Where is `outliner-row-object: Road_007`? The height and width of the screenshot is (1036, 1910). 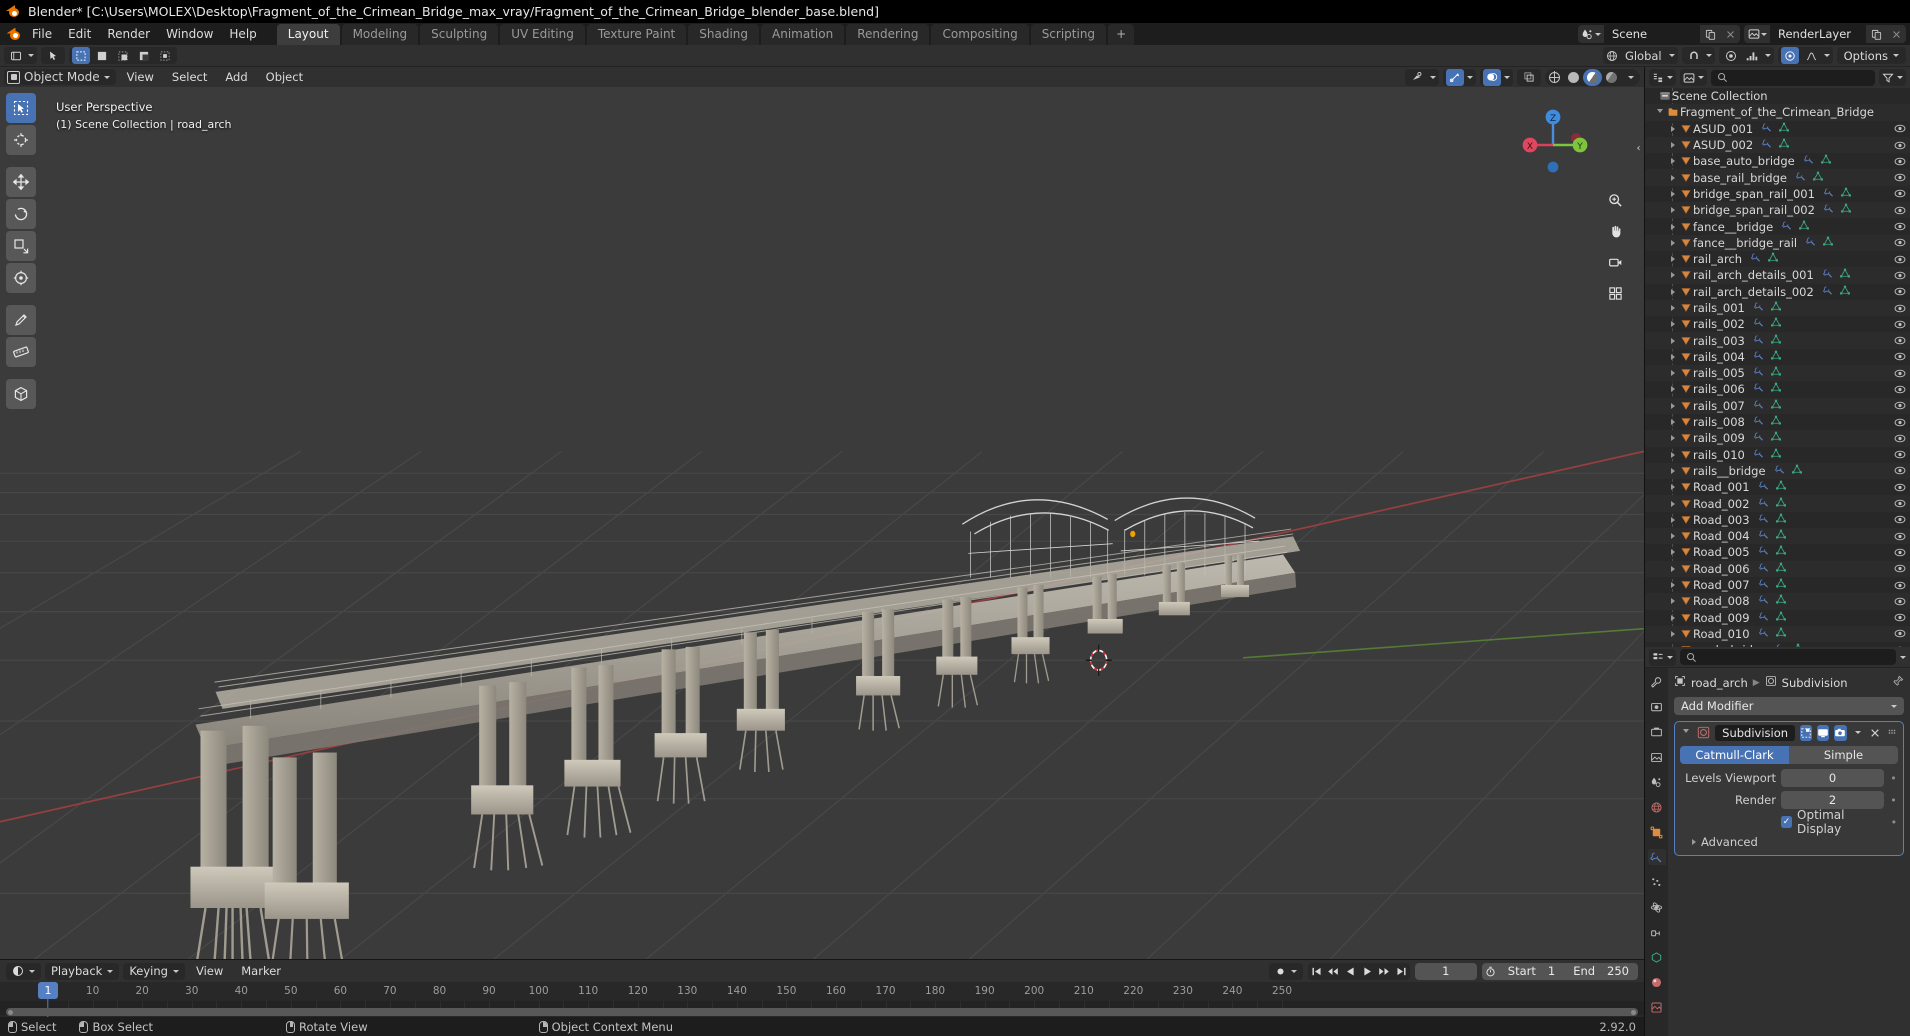
outliner-row-object: Road_007 is located at coordinates (1777, 585).